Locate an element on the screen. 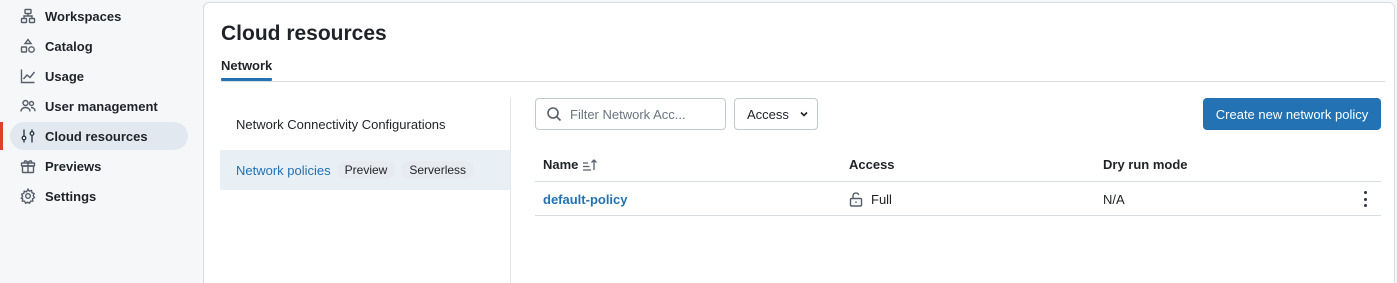 The image size is (1397, 283). table-row: default-policy Full N/A is located at coordinates (958, 199).